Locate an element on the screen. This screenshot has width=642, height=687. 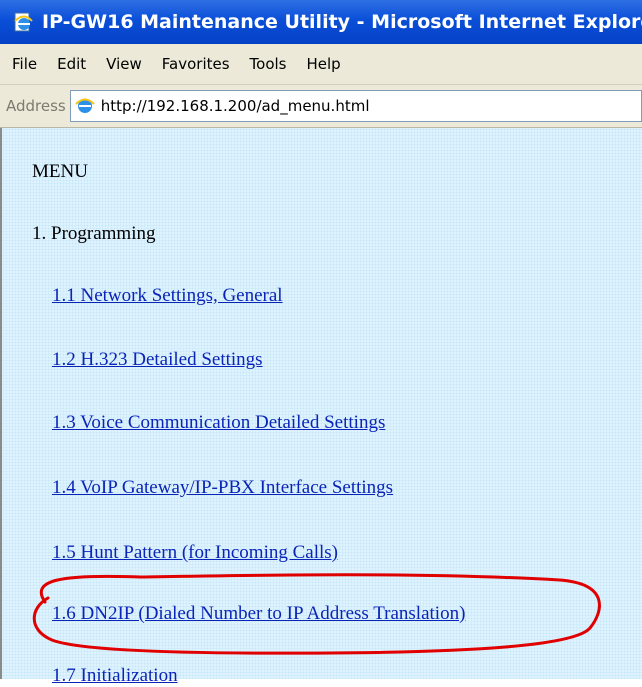
address-input: http://192.168.1.200/ad_menu.html is located at coordinates (355, 106).